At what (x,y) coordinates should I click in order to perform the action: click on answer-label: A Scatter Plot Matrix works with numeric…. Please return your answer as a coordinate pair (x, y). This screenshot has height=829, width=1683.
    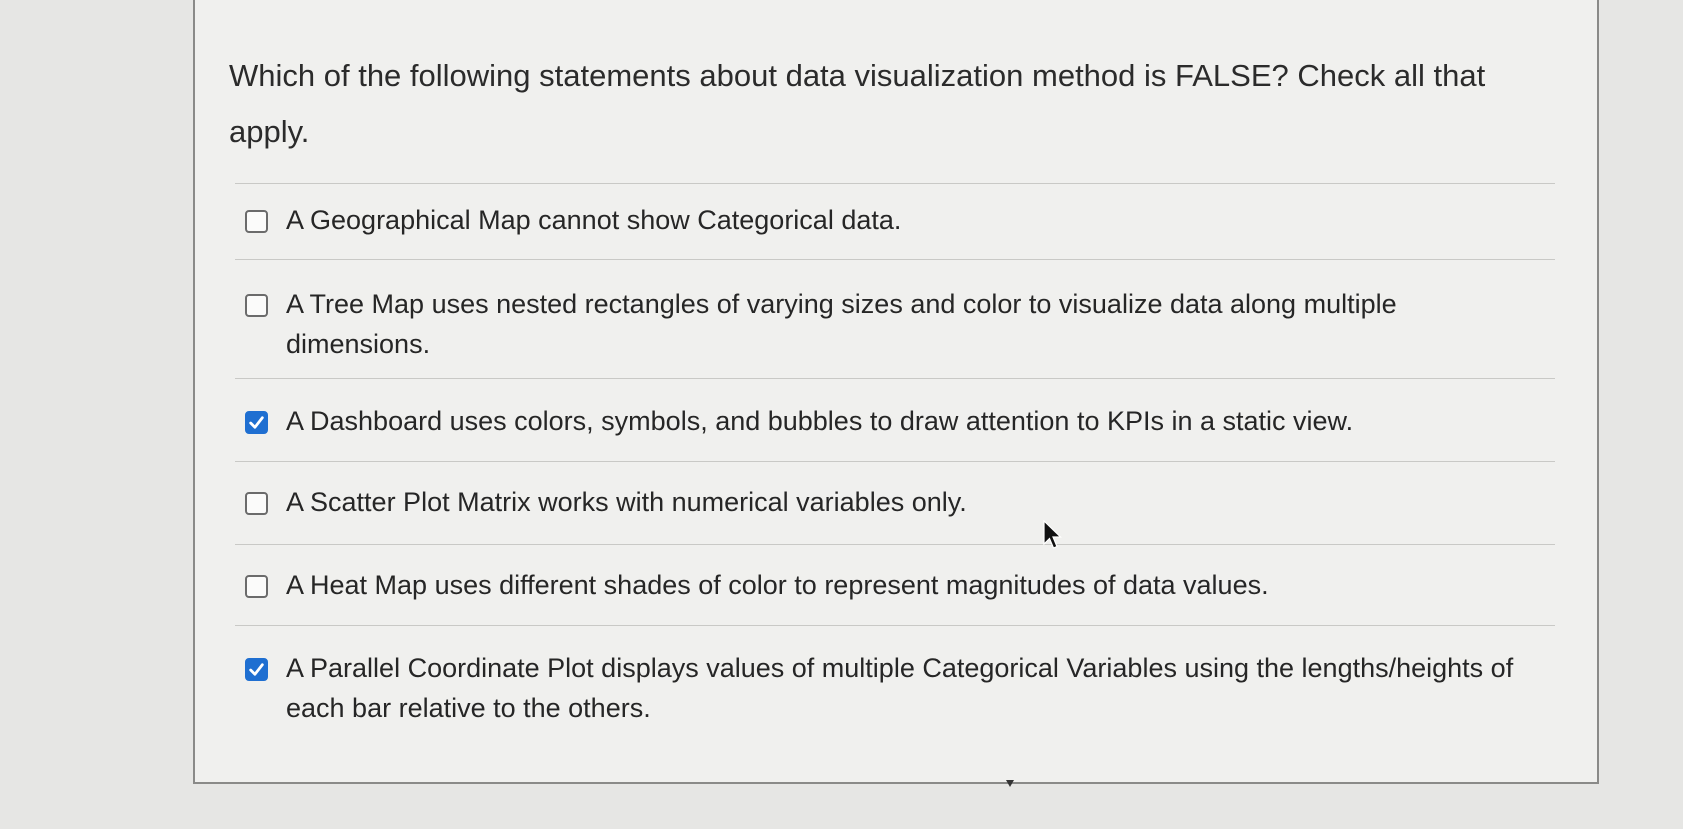
    Looking at the image, I should click on (626, 502).